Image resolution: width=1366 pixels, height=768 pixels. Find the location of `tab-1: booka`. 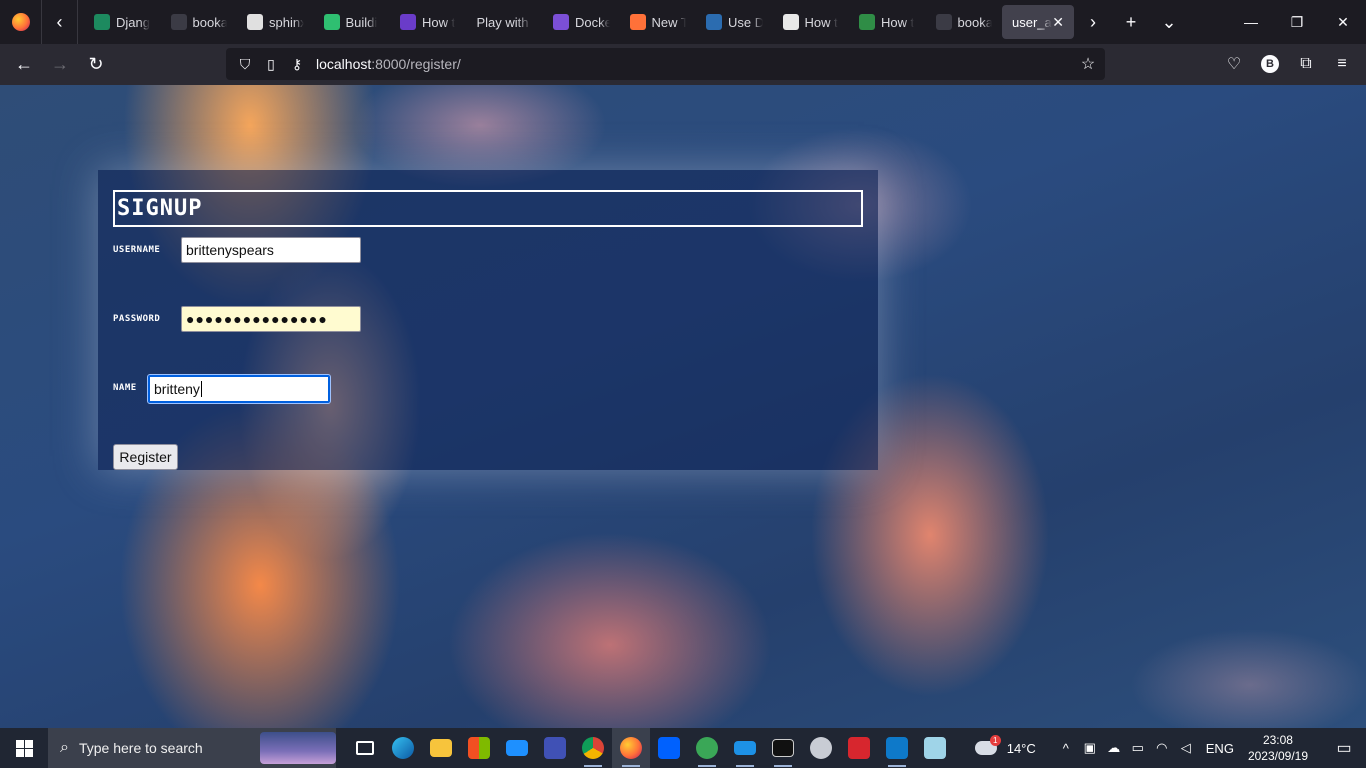

tab-1: booka is located at coordinates (199, 22).